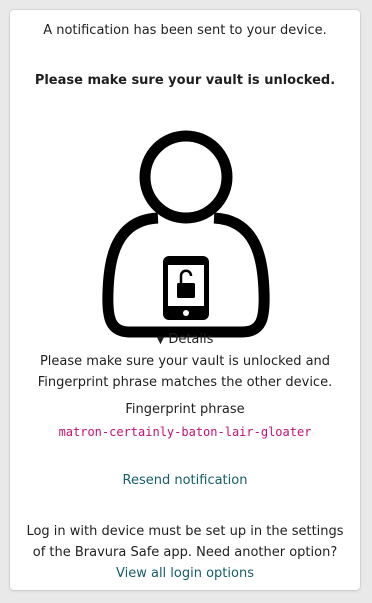 The width and height of the screenshot is (372, 603). What do you see at coordinates (185, 409) in the screenshot?
I see `fingerprint-phrase-label: Fingerprint phrase` at bounding box center [185, 409].